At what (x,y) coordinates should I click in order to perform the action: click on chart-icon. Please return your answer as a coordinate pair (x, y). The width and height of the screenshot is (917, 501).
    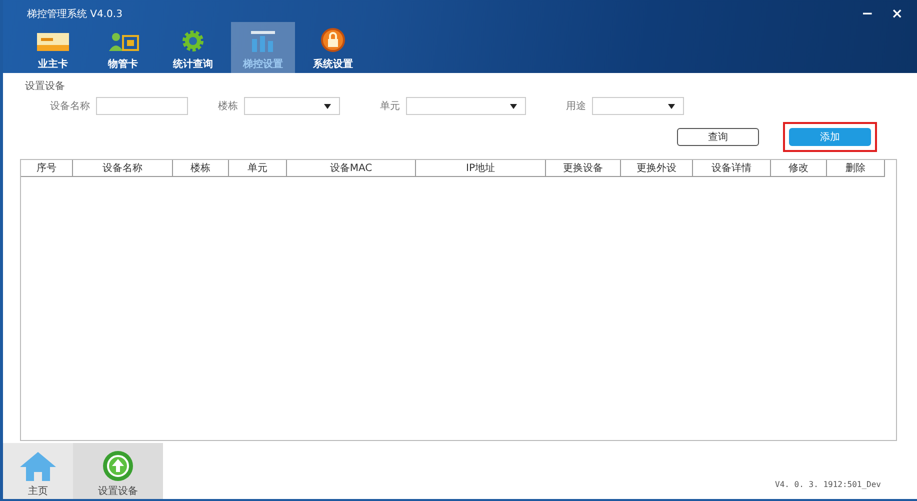
    Looking at the image, I should click on (263, 41).